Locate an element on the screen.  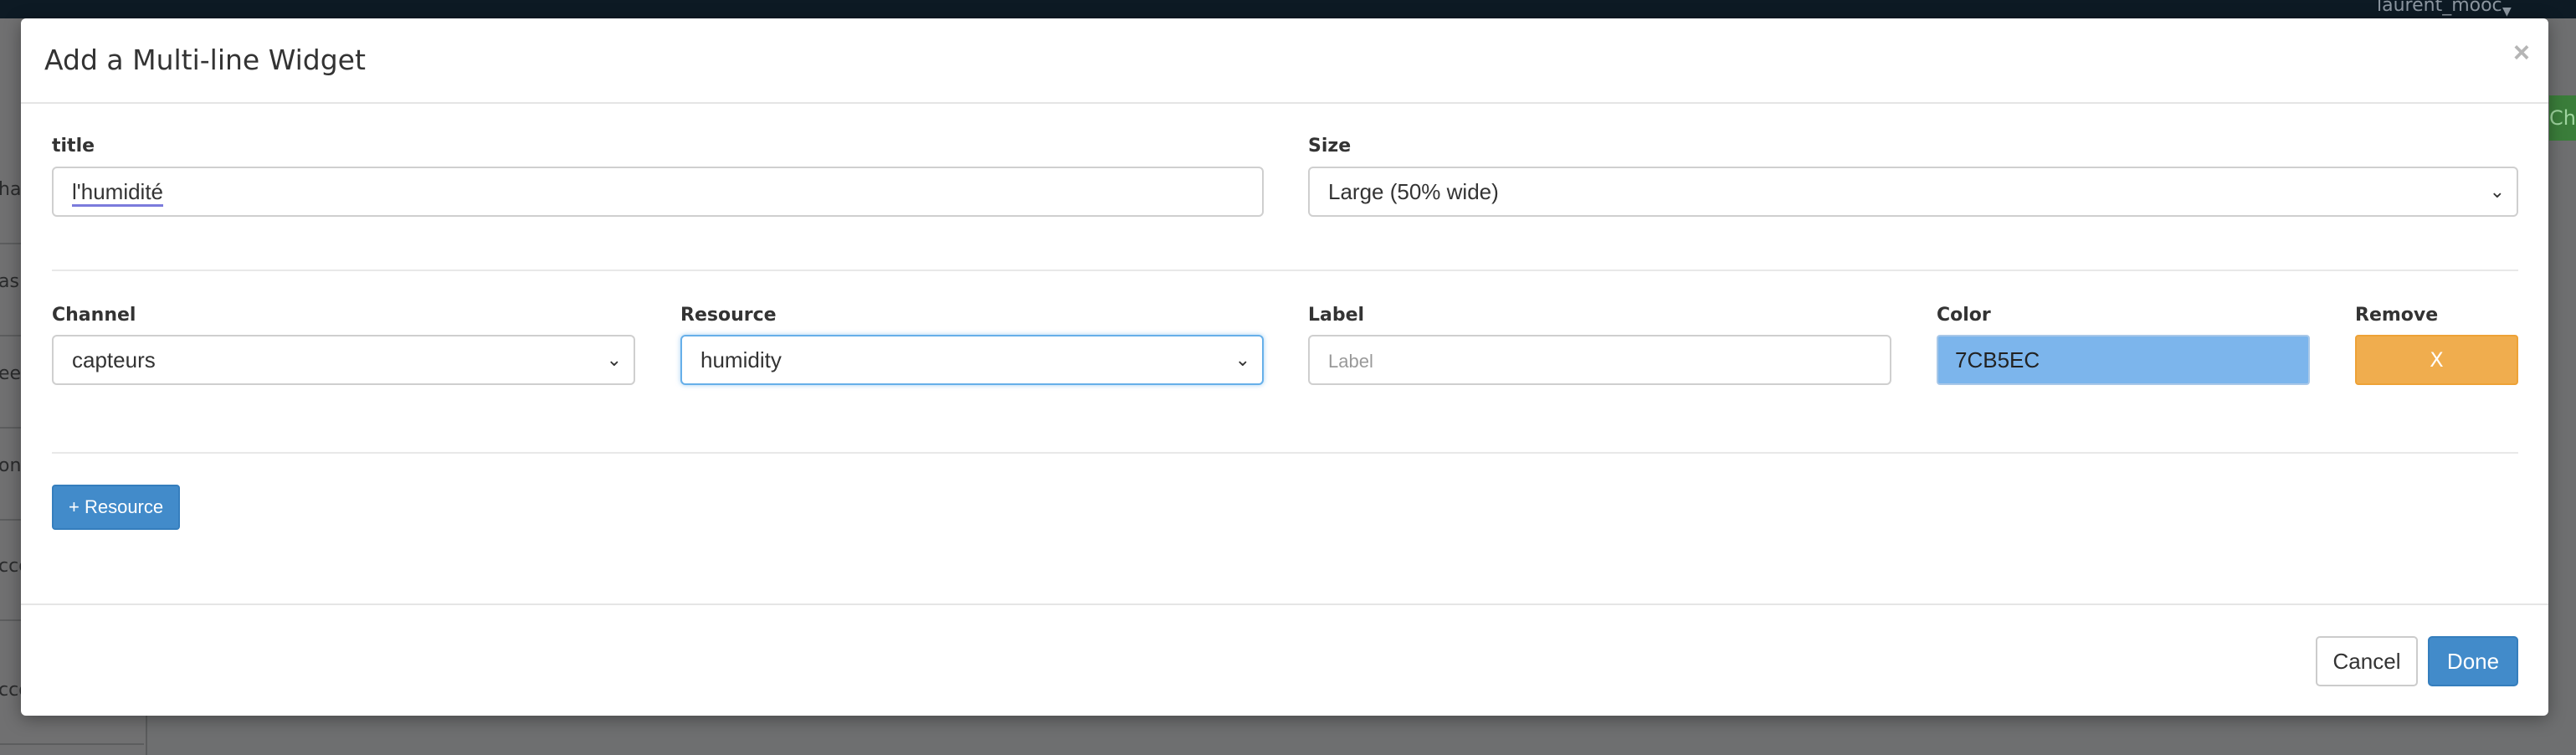
color-picker-input: 7CB5EC is located at coordinates (2123, 360).